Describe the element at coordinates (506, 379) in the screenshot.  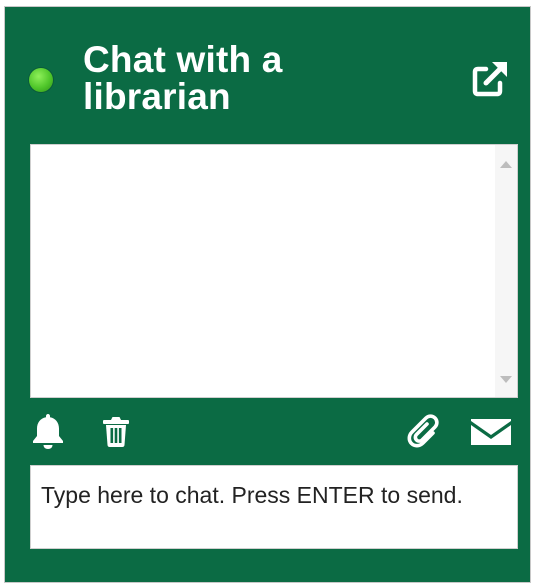
I see `scroll-down-icon` at that location.